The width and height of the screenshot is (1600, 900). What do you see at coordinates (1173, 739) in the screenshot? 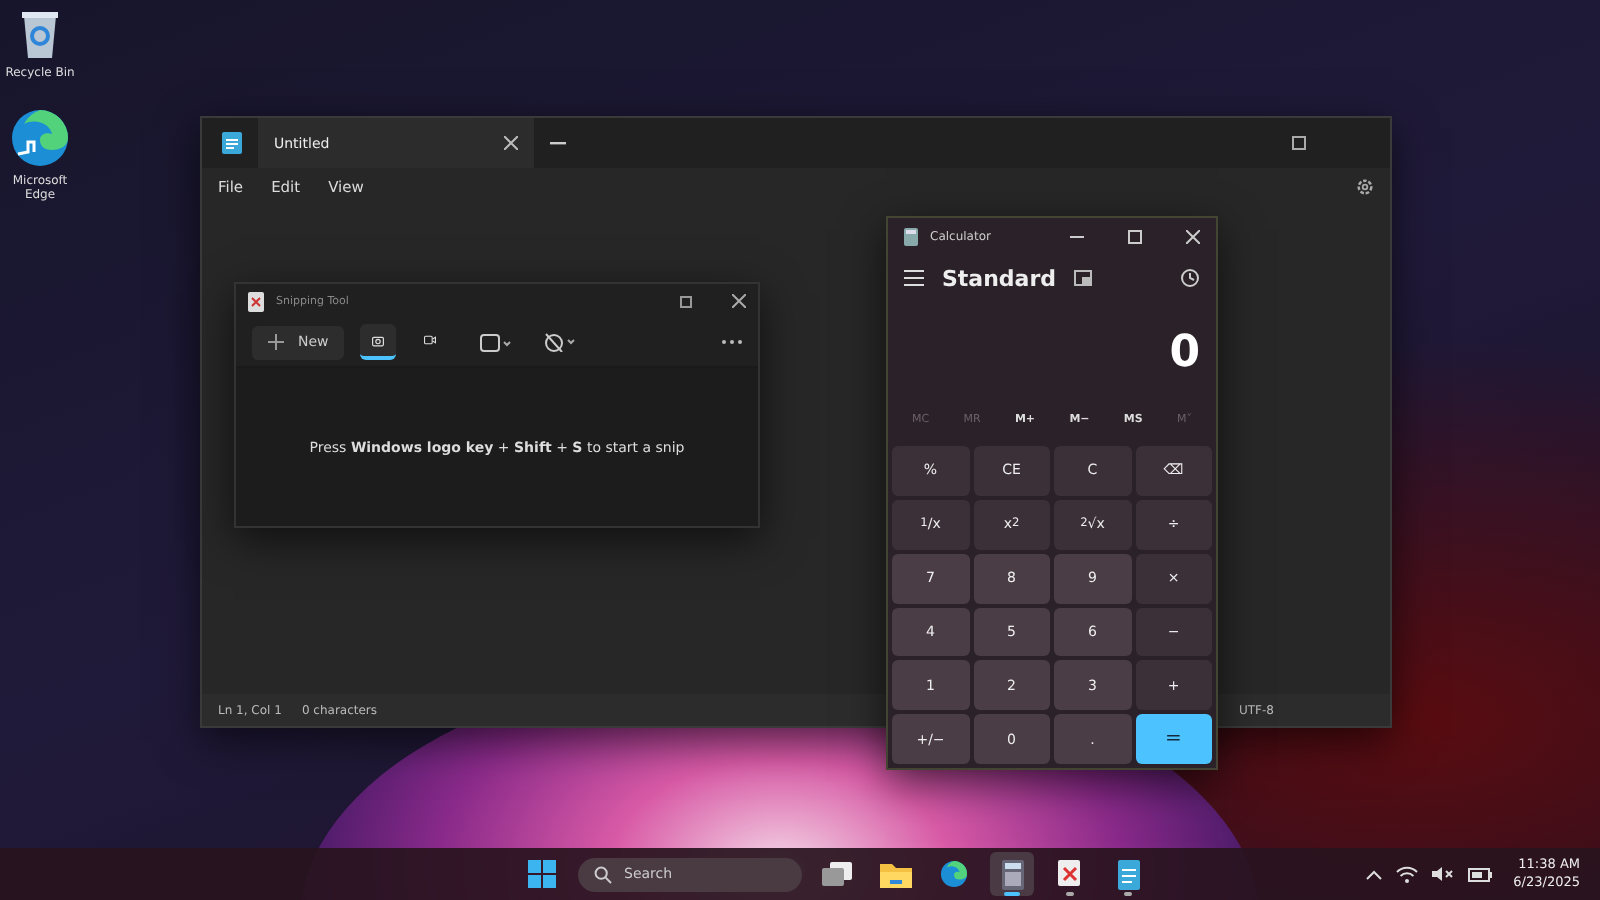
I see `calculator-key: =` at bounding box center [1173, 739].